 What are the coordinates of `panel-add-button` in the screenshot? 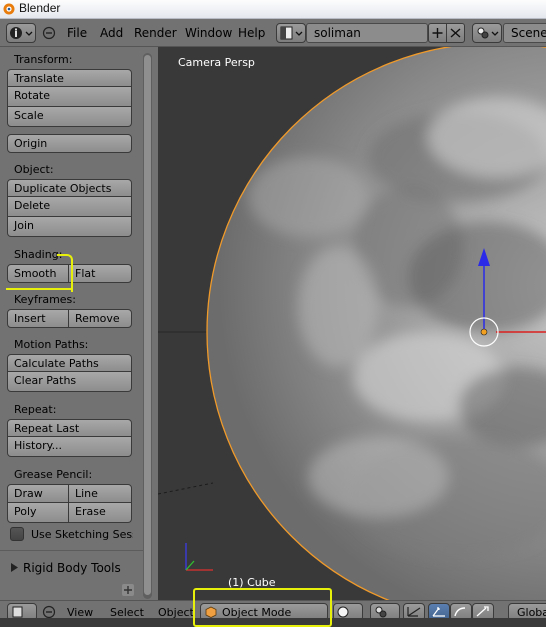 It's located at (128, 590).